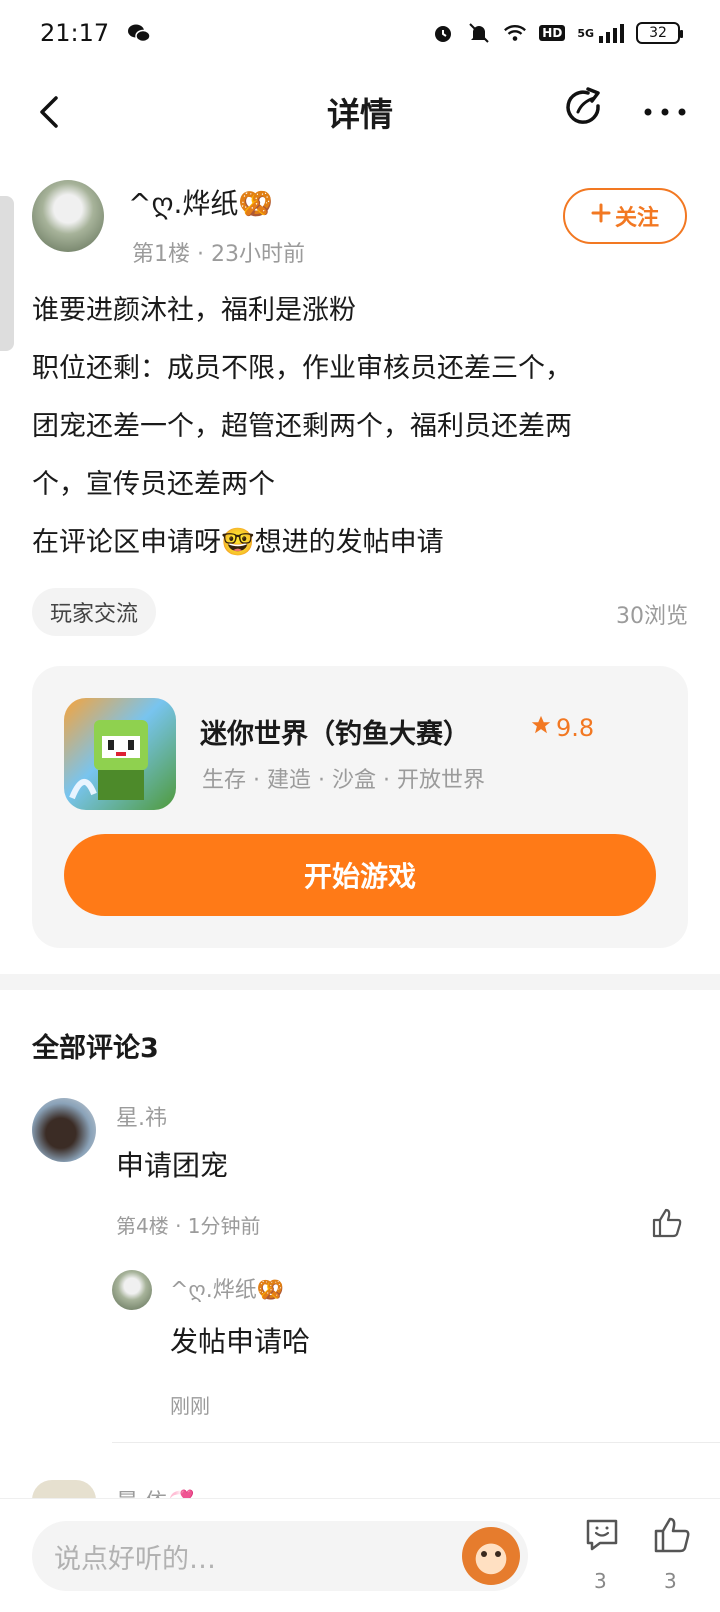 The height and width of the screenshot is (1612, 720). I want to click on share-icon, so click(584, 108).